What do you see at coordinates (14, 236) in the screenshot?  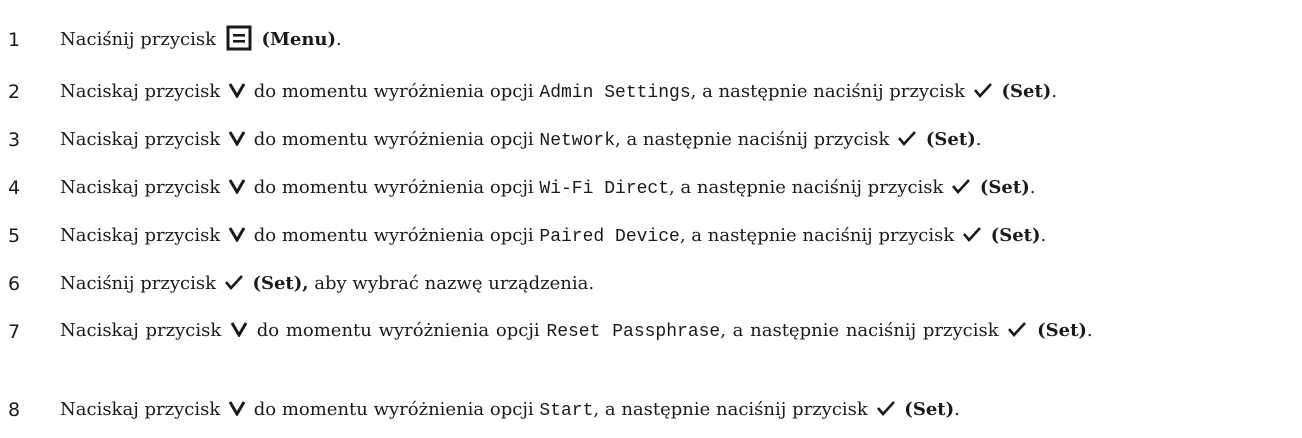 I see `step-number: 5` at bounding box center [14, 236].